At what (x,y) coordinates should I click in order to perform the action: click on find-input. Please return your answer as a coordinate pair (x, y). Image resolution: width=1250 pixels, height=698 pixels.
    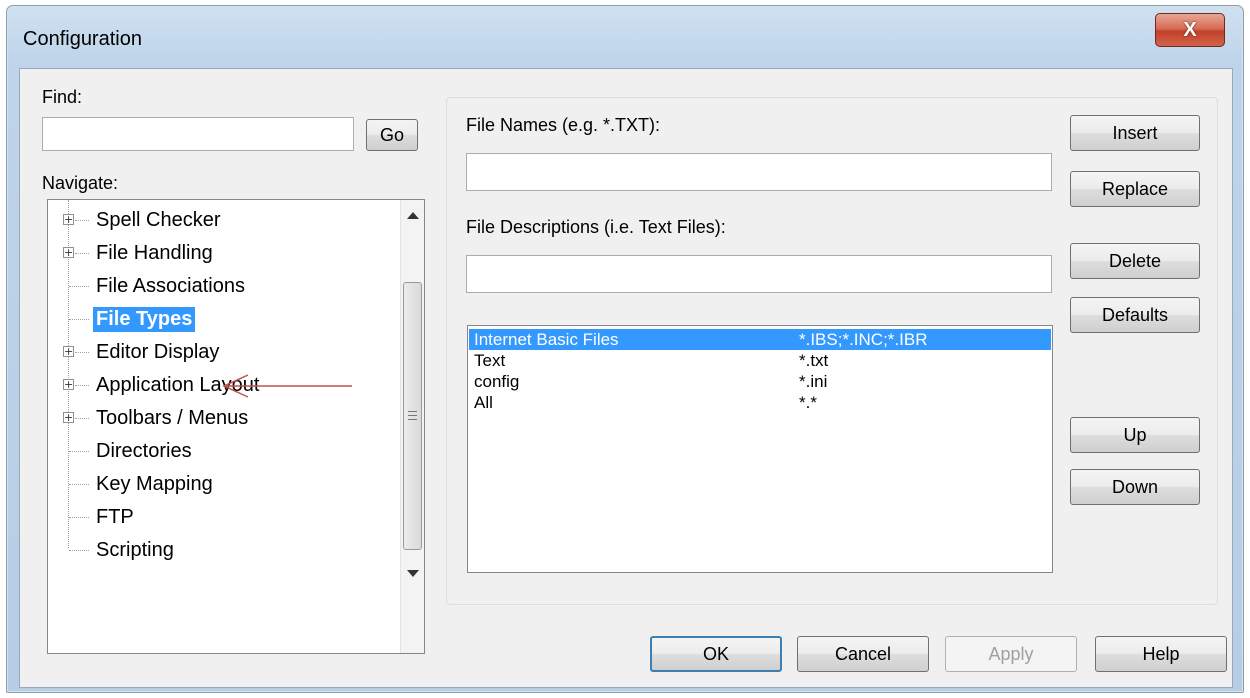
    Looking at the image, I should click on (198, 134).